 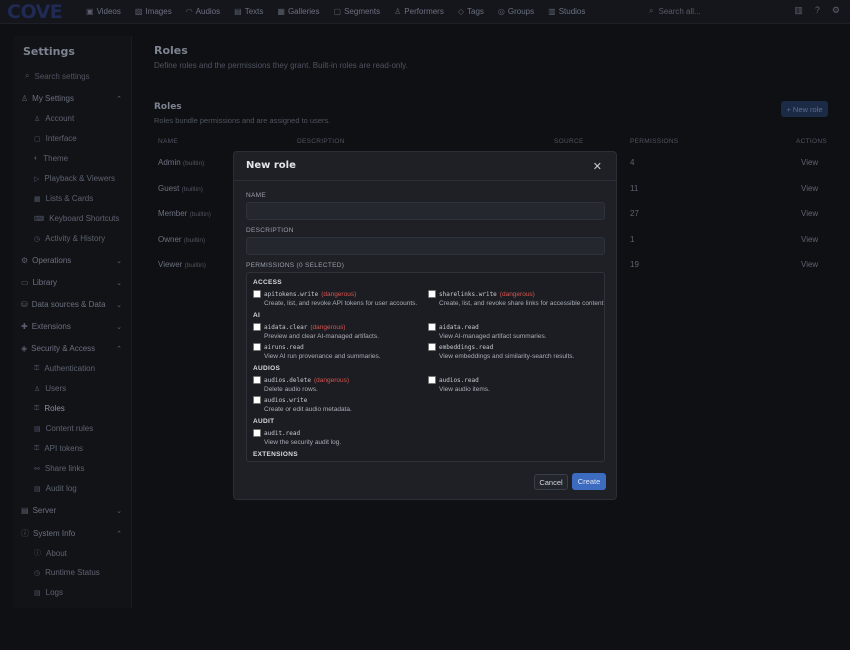 I want to click on permission-code: aidata.clear (dangerous), so click(x=304, y=327).